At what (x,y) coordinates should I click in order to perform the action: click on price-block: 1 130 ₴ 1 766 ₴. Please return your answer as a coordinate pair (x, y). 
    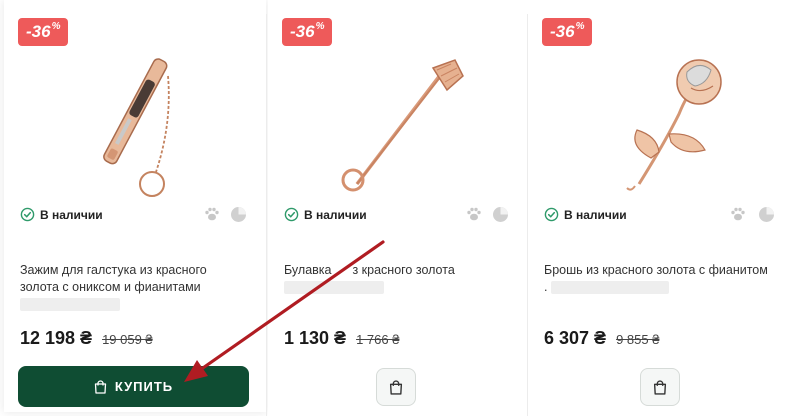
    Looking at the image, I should click on (341, 338).